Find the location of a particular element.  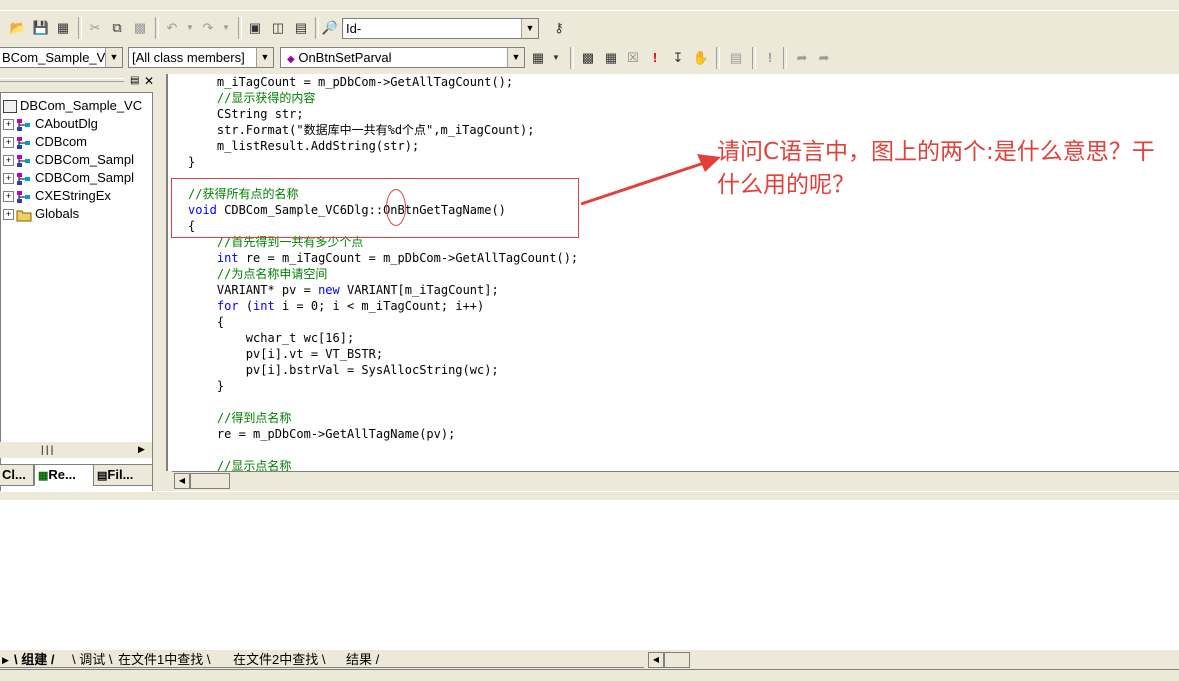

tree-item: + Globals is located at coordinates (41, 214).